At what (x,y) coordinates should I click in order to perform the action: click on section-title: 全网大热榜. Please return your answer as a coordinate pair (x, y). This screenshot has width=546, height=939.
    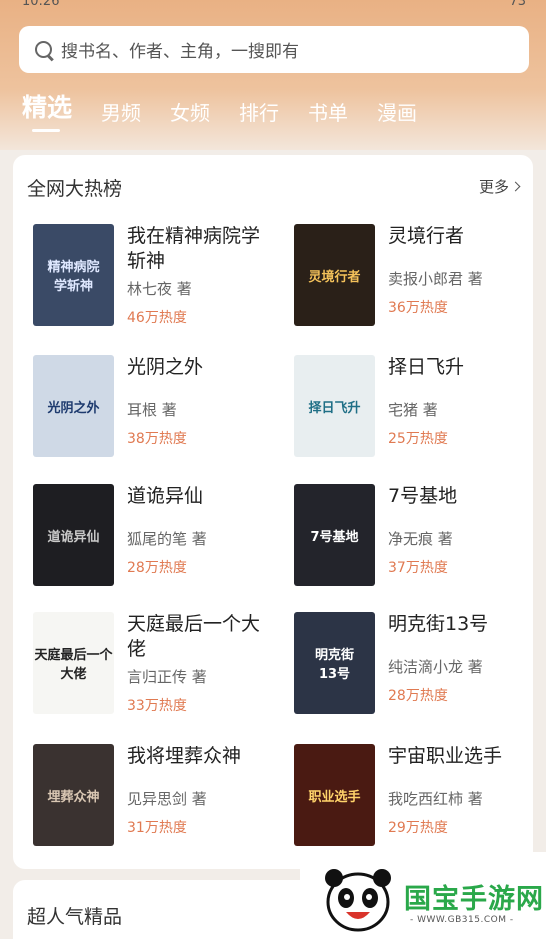
    Looking at the image, I should click on (75, 189).